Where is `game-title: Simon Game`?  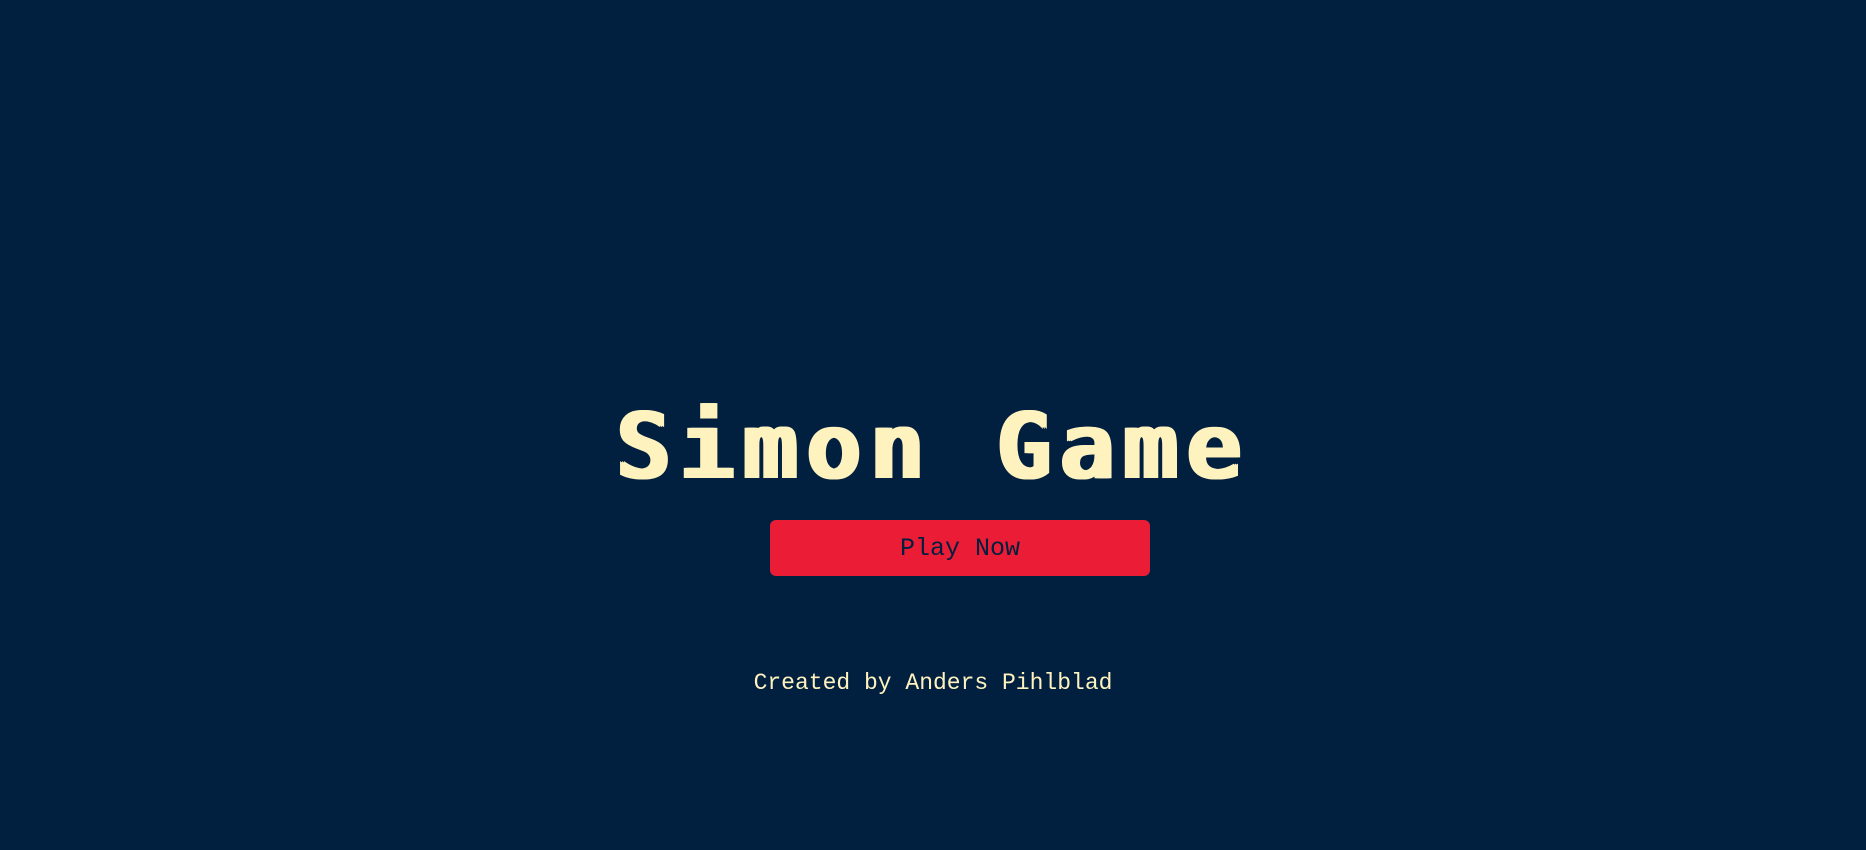 game-title: Simon Game is located at coordinates (933, 446).